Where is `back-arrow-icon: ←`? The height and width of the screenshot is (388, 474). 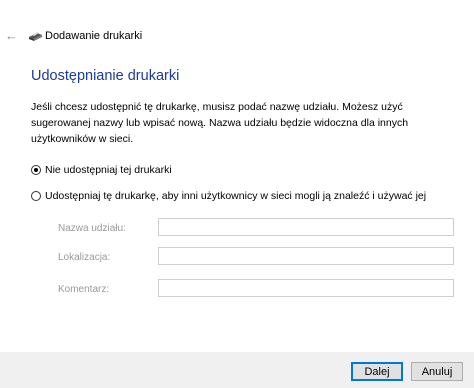 back-arrow-icon: ← is located at coordinates (13, 36).